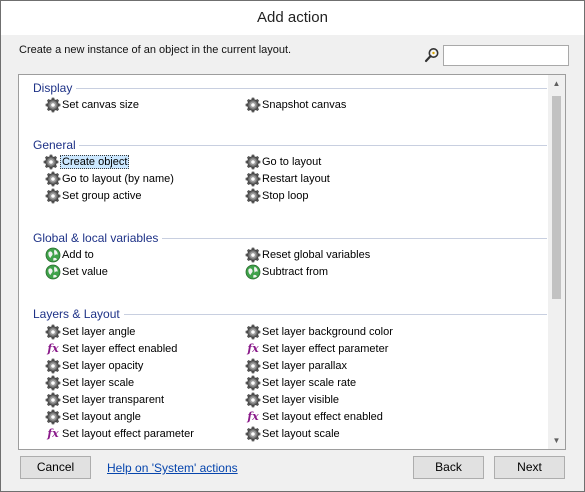  I want to click on vertical-scrollbar: ▲ ▼, so click(556, 262).